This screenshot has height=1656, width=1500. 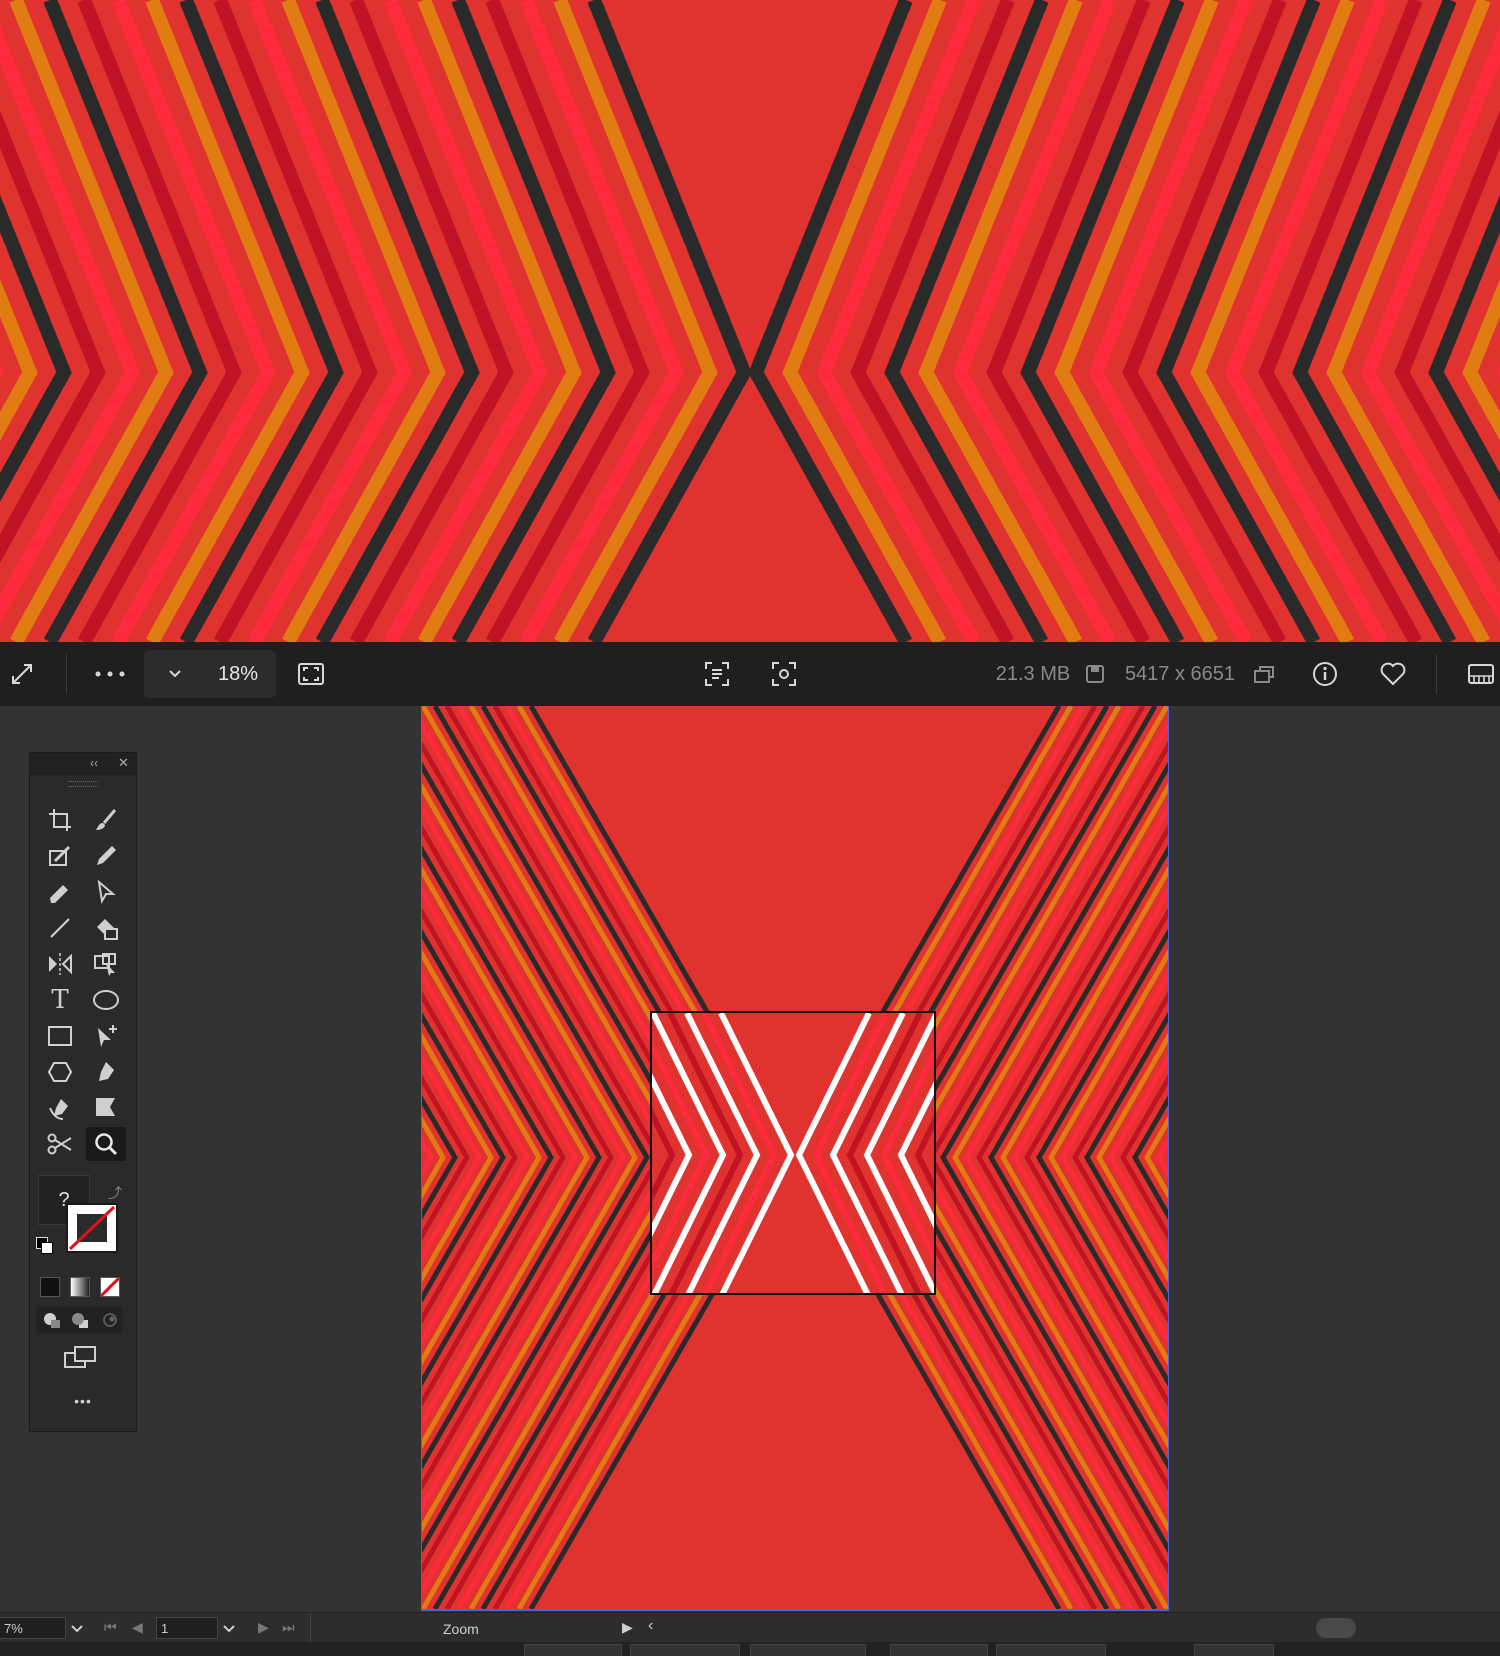 I want to click on chevron-down-icon, so click(x=175, y=674).